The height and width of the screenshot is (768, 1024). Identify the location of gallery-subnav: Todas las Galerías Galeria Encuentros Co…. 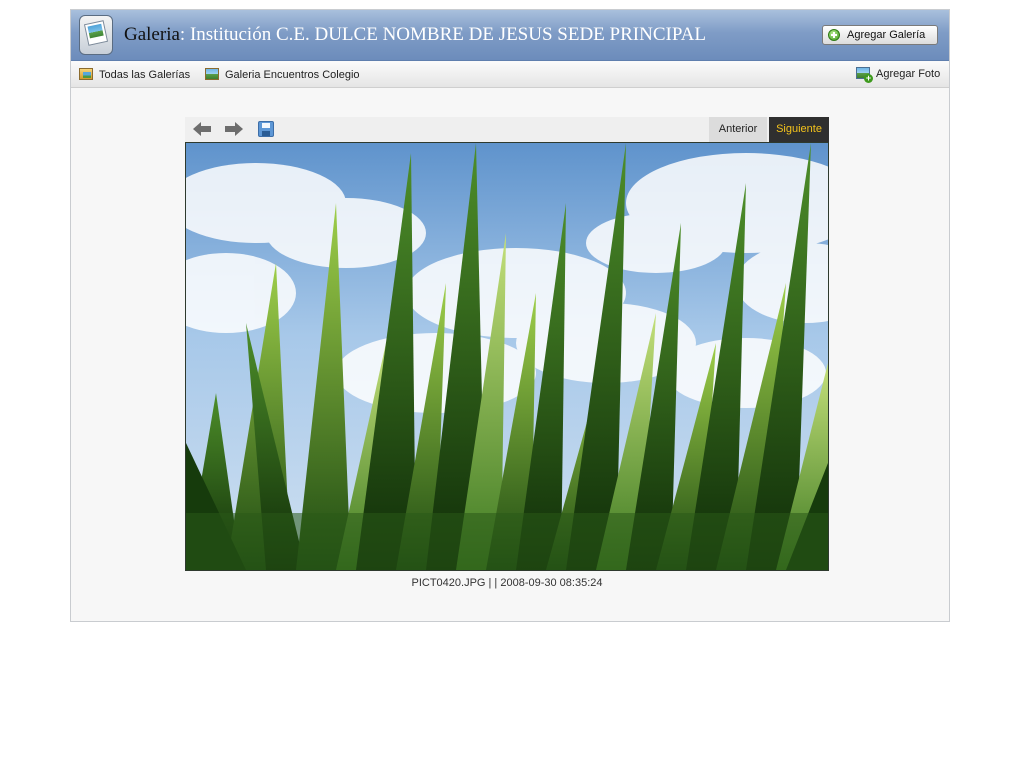
(510, 74).